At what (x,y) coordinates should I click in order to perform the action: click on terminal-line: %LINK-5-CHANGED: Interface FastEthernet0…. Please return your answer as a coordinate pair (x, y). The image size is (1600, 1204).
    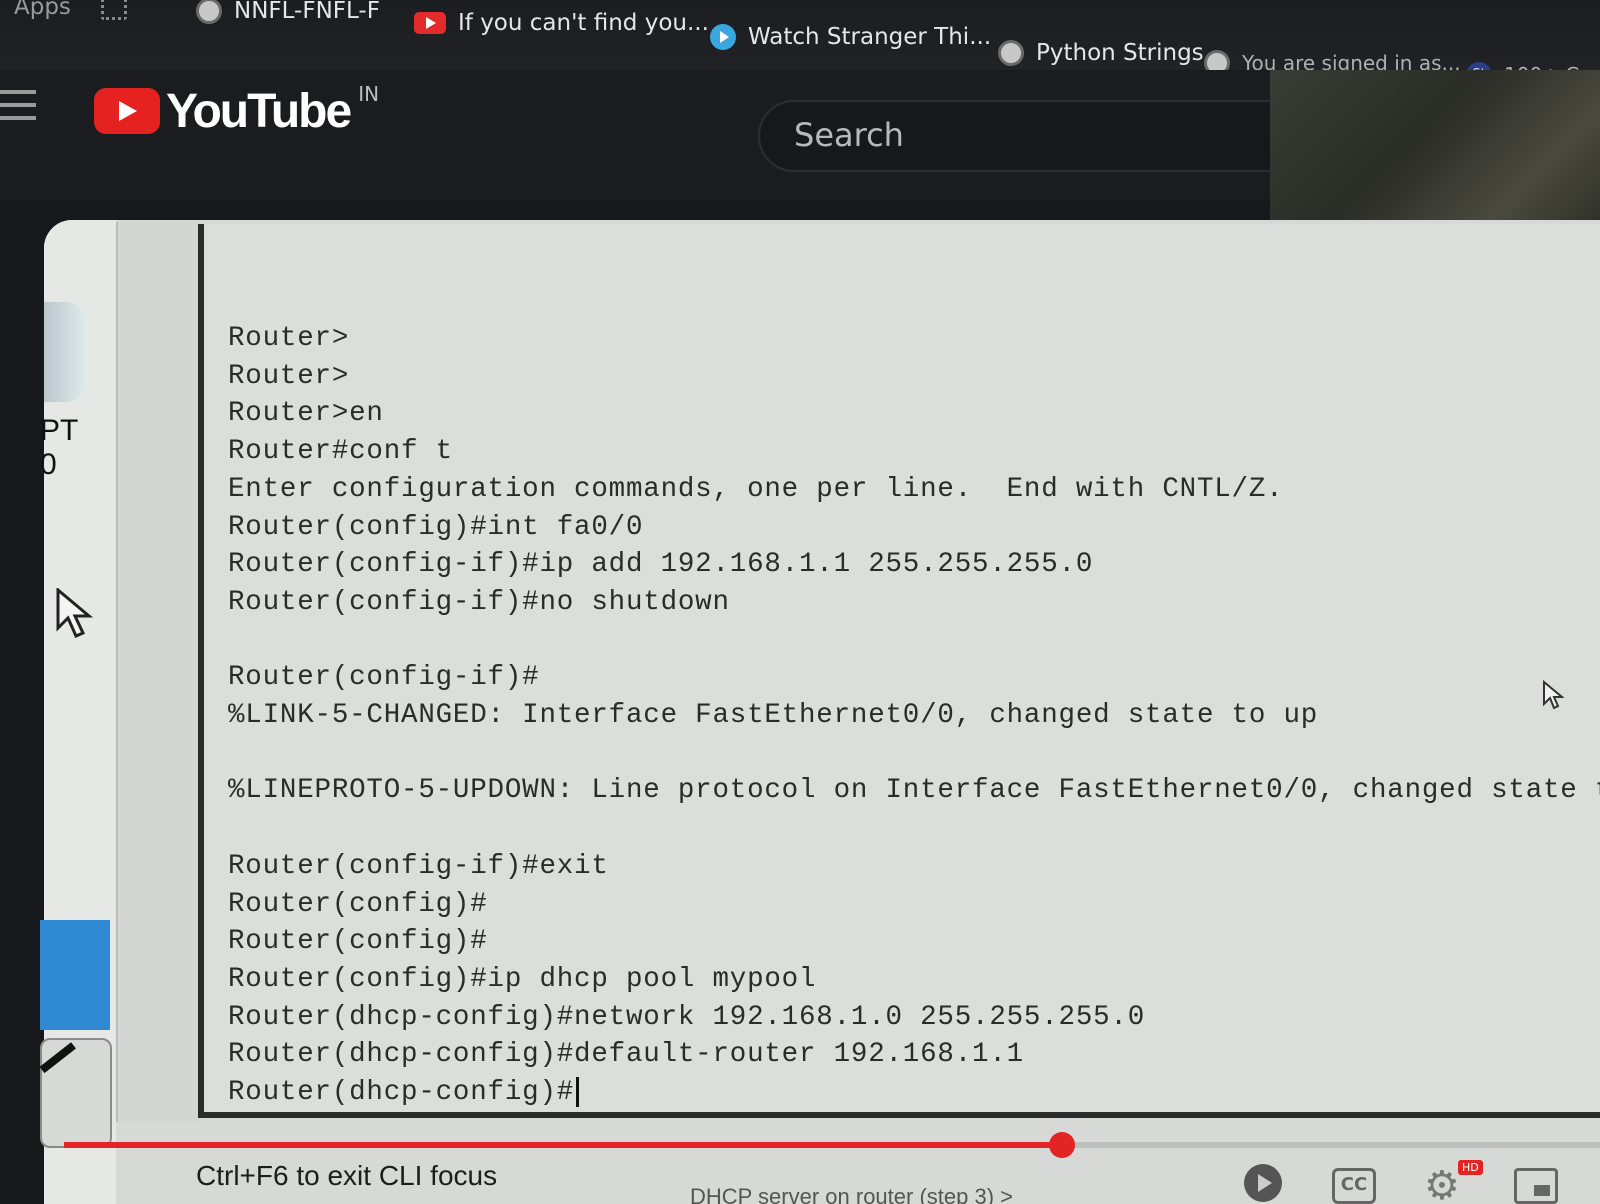
    Looking at the image, I should click on (773, 716).